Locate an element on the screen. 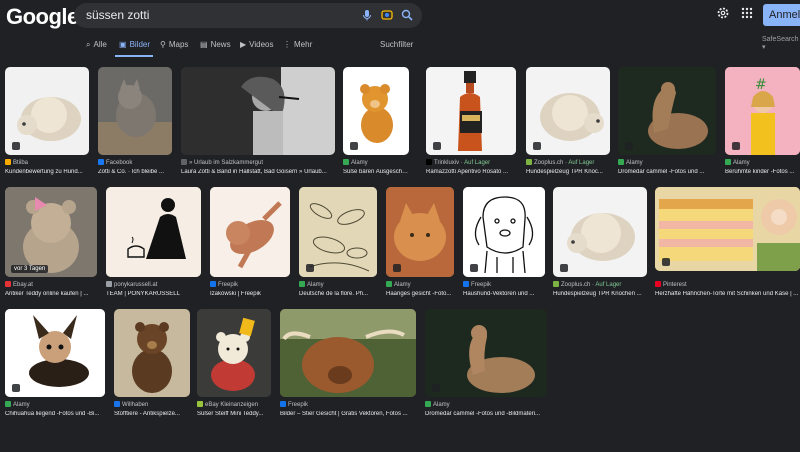 Image resolution: width=800 pixels, height=452 pixels. result-thumbnail: vor 3 Tagen is located at coordinates (51, 232).